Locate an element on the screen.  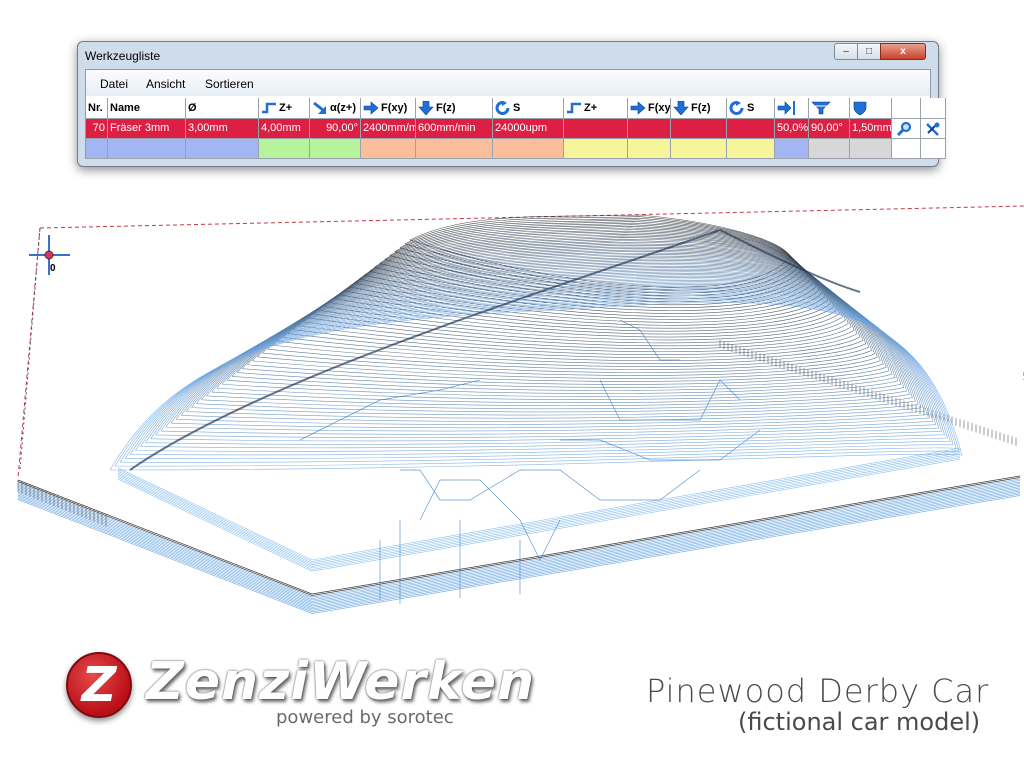
header-depth is located at coordinates (871, 108).